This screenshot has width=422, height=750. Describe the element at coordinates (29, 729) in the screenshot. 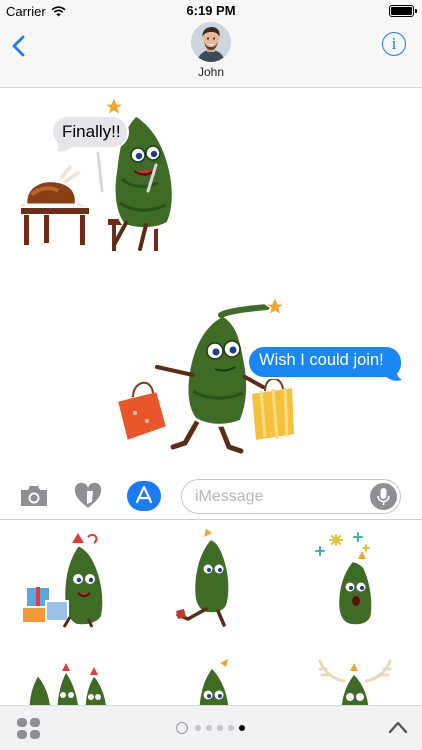

I see `app-grid-icon` at that location.